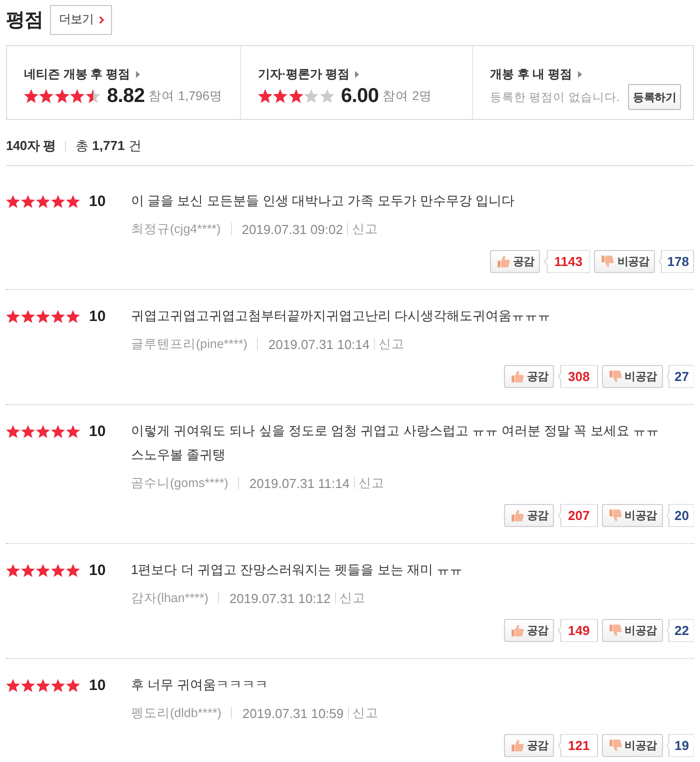  What do you see at coordinates (395, 443) in the screenshot?
I see `review-text: 이렇게 귀여워도 되나 싶을 정도로 엄청 귀엽고 사랑스럽고 ㅠㅠ 여러분 정말 꼭 보세요 ㅠㅠ 스노우볼 졸귀탱` at bounding box center [395, 443].